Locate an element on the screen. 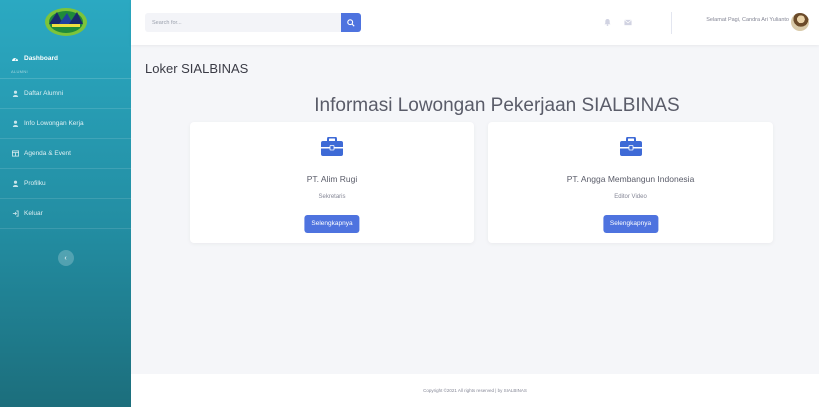 The height and width of the screenshot is (407, 819). alerts-button is located at coordinates (607, 22).